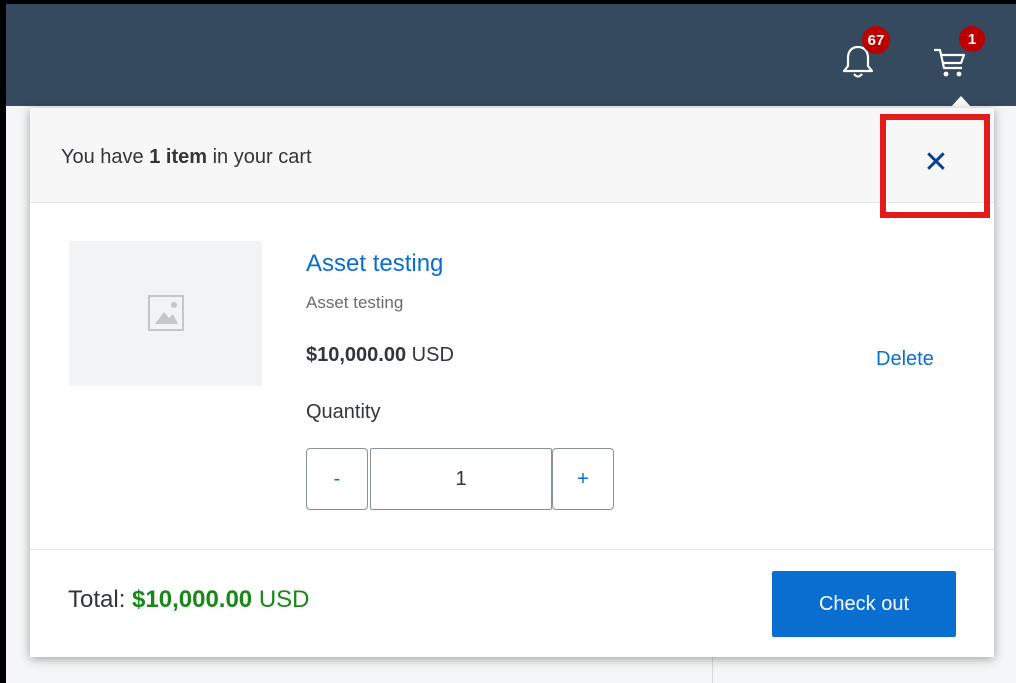 This screenshot has width=1016, height=683. What do you see at coordinates (876, 40) in the screenshot?
I see `notifications-count-badge: 67` at bounding box center [876, 40].